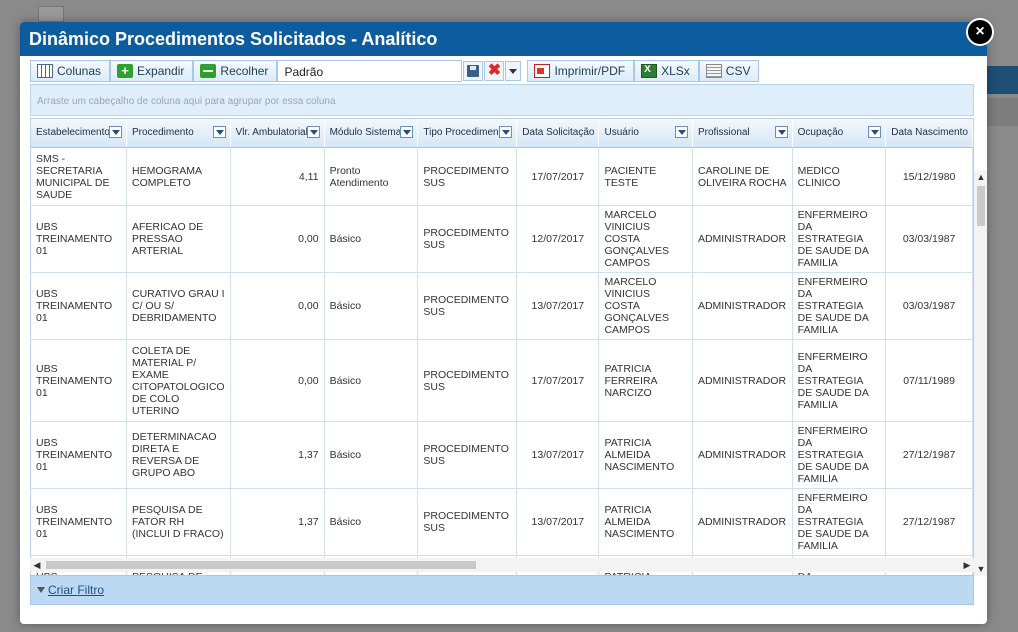 This screenshot has width=1018, height=632. Describe the element at coordinates (365, 133) in the screenshot. I see `column-header-label: Módulo Sistema` at that location.